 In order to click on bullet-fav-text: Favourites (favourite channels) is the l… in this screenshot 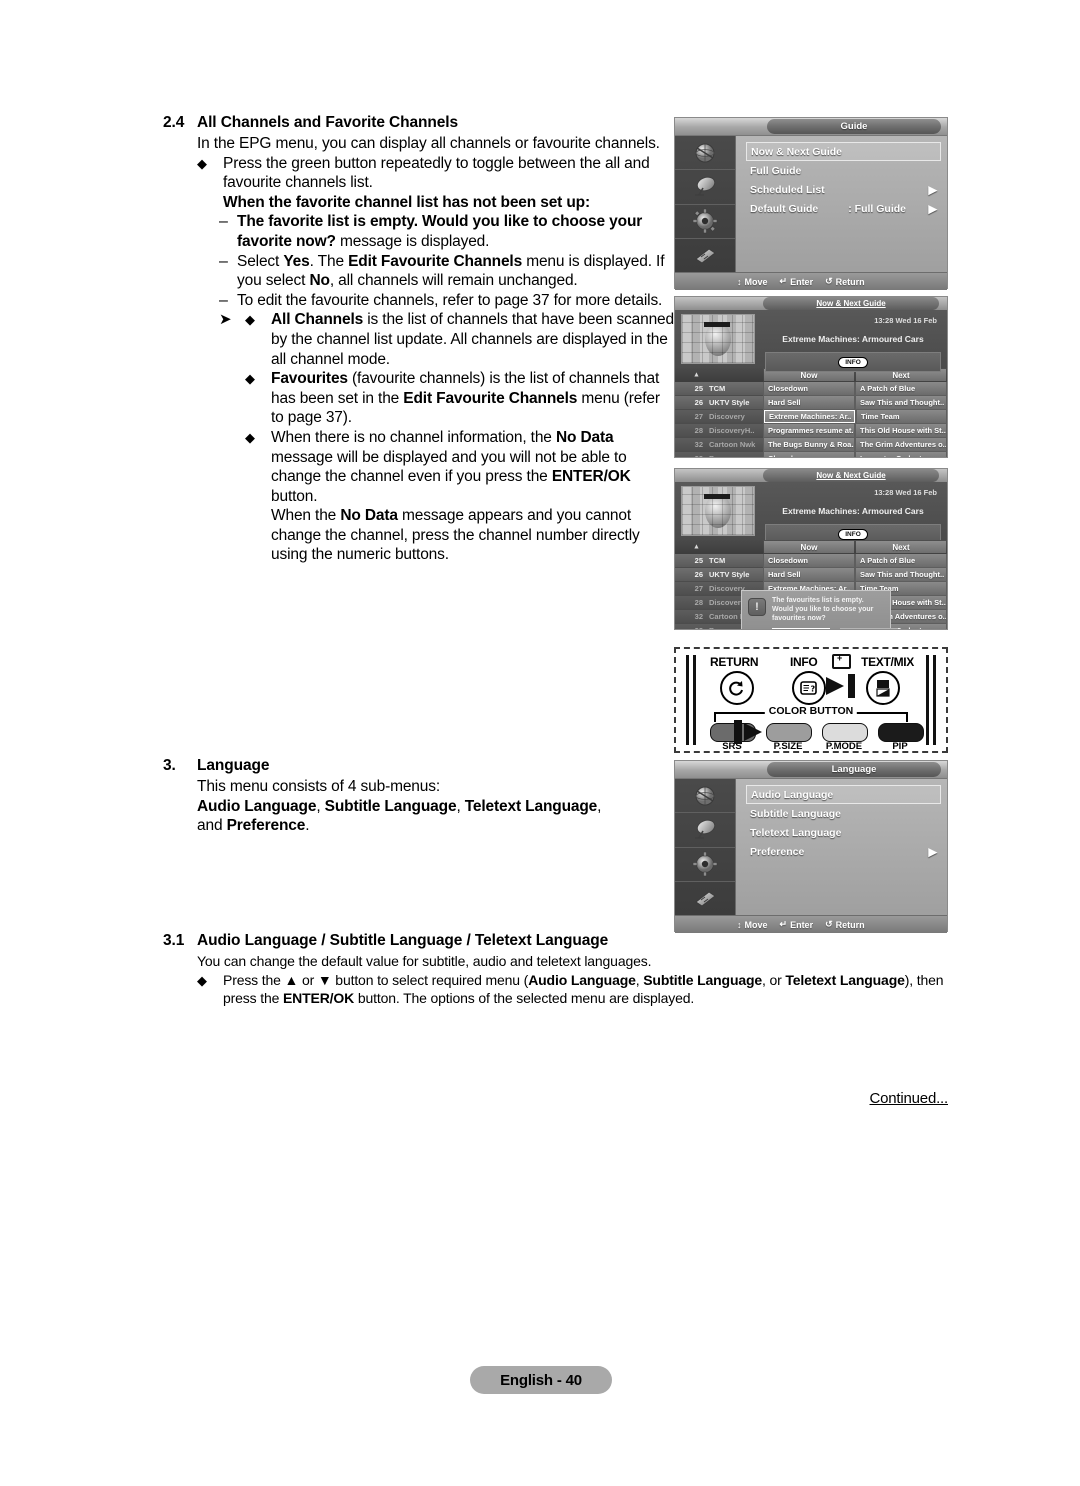, I will do `click(473, 398)`.